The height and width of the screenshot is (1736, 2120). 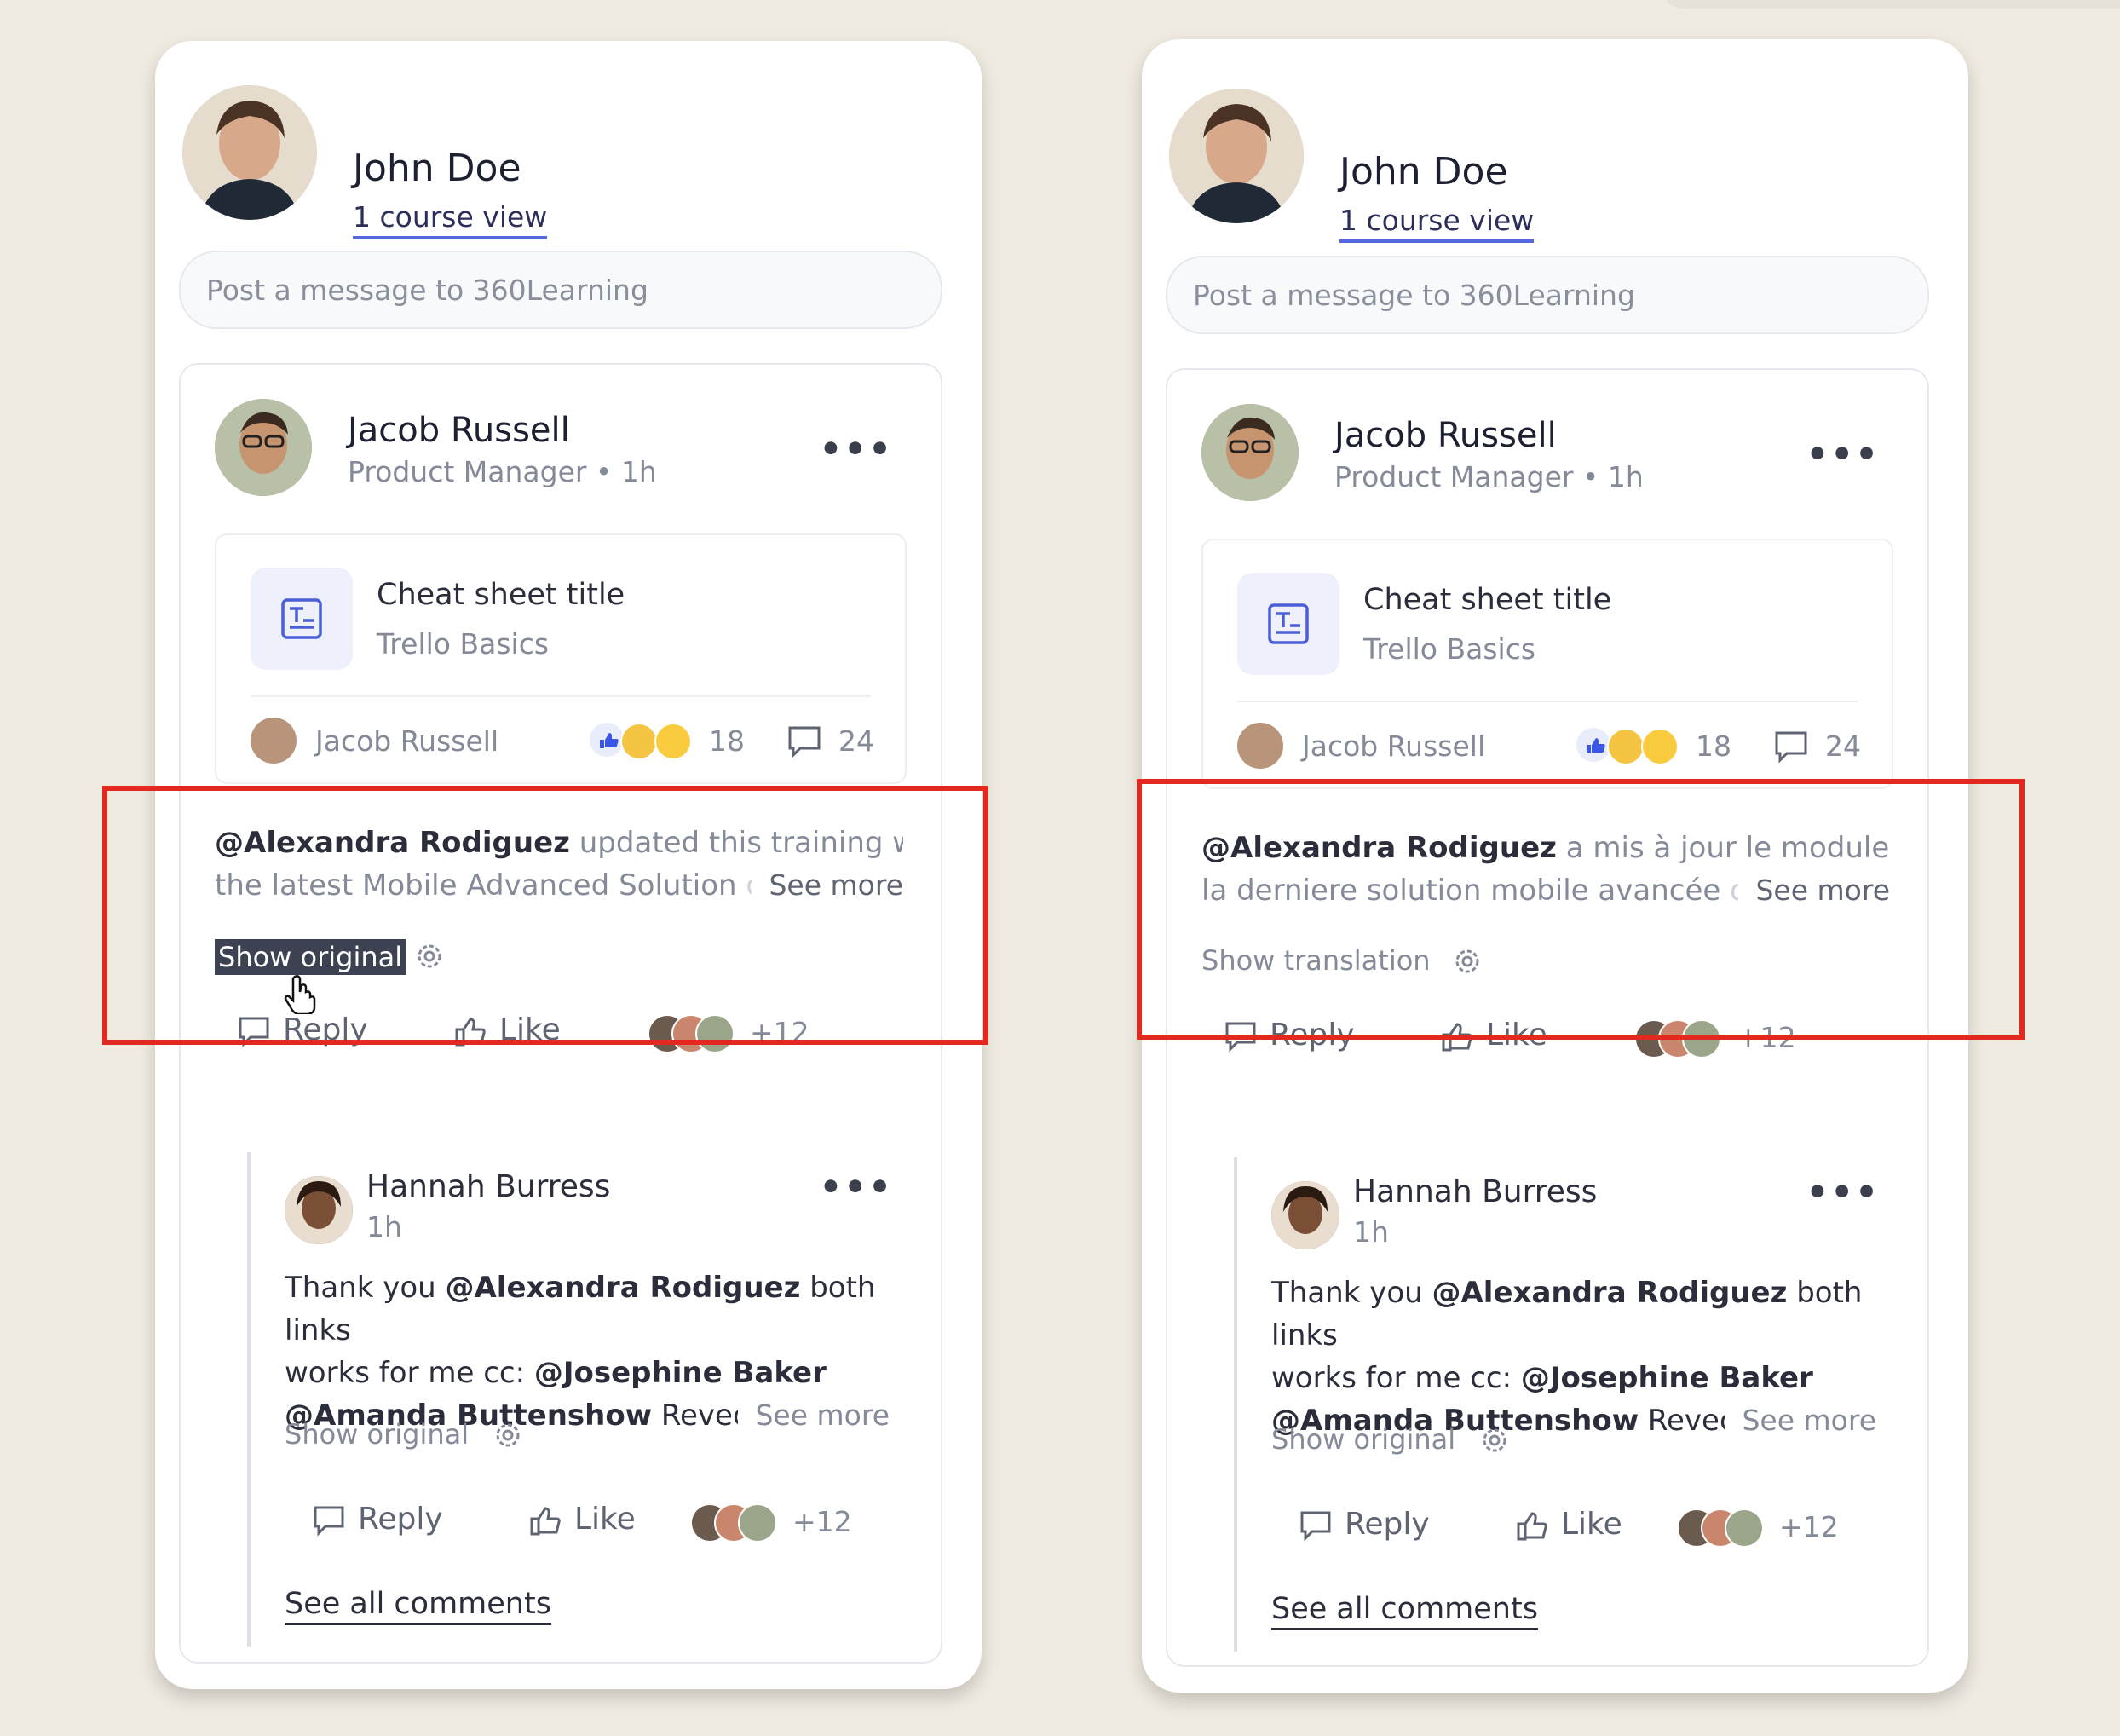 What do you see at coordinates (1581, 909) in the screenshot?
I see `highlight-box-right` at bounding box center [1581, 909].